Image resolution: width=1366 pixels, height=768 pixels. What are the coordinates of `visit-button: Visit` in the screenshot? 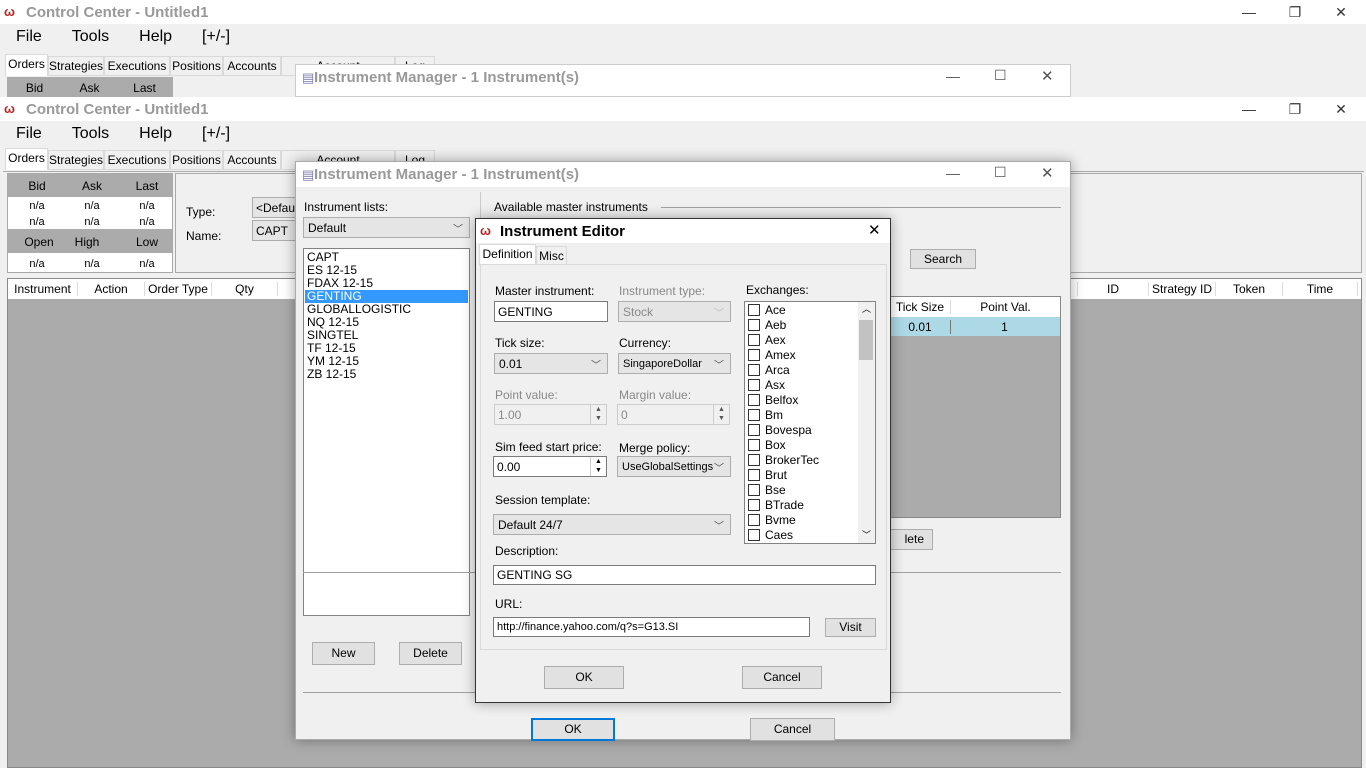 It's located at (850, 627).